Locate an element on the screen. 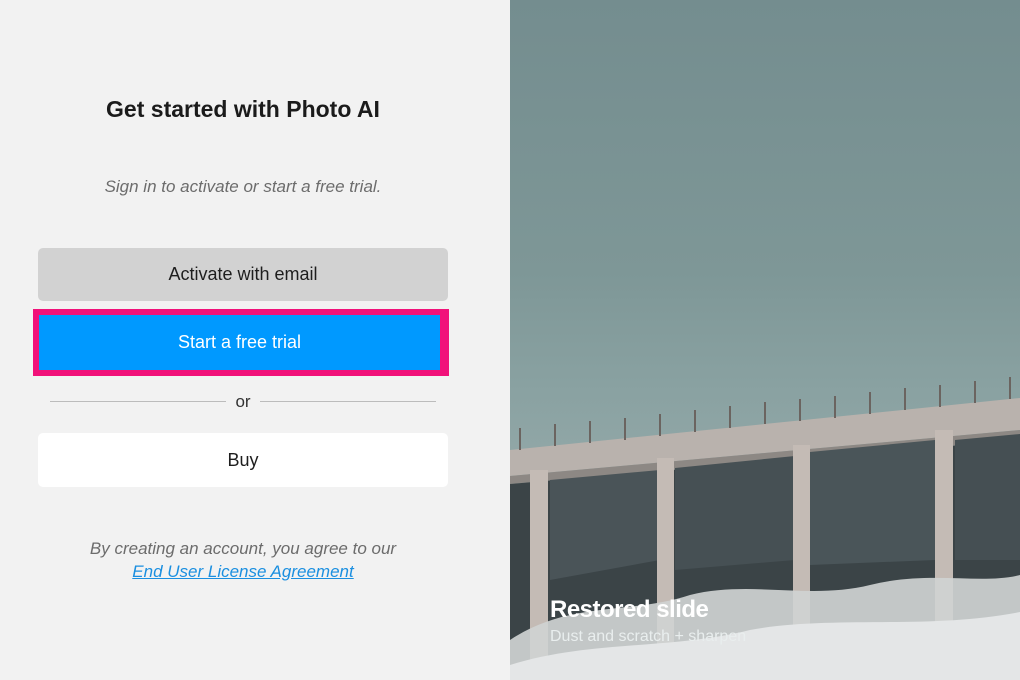  or-divider: or is located at coordinates (243, 402).